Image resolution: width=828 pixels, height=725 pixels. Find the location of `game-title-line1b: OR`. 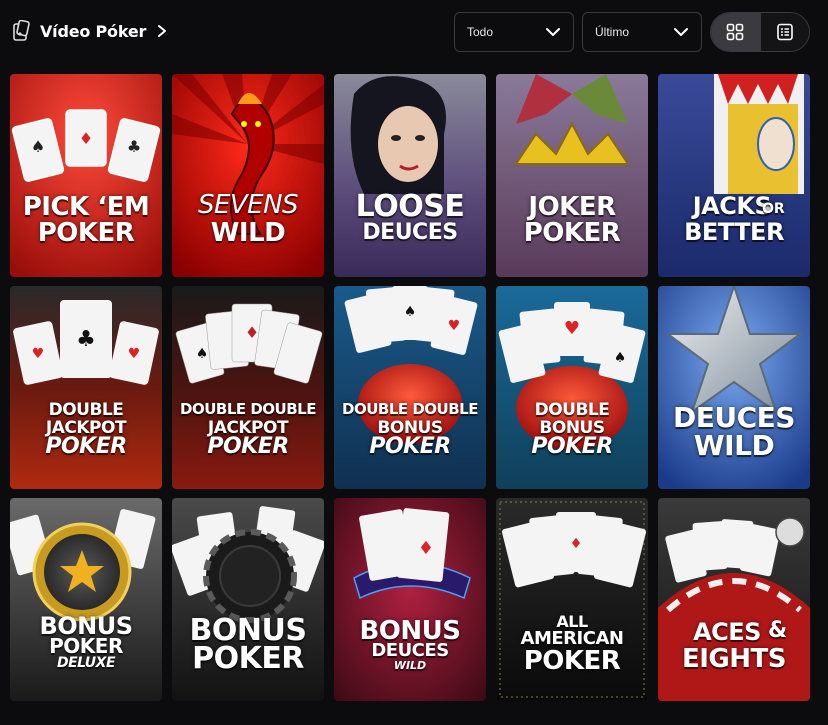

game-title-line1b: OR is located at coordinates (773, 209).